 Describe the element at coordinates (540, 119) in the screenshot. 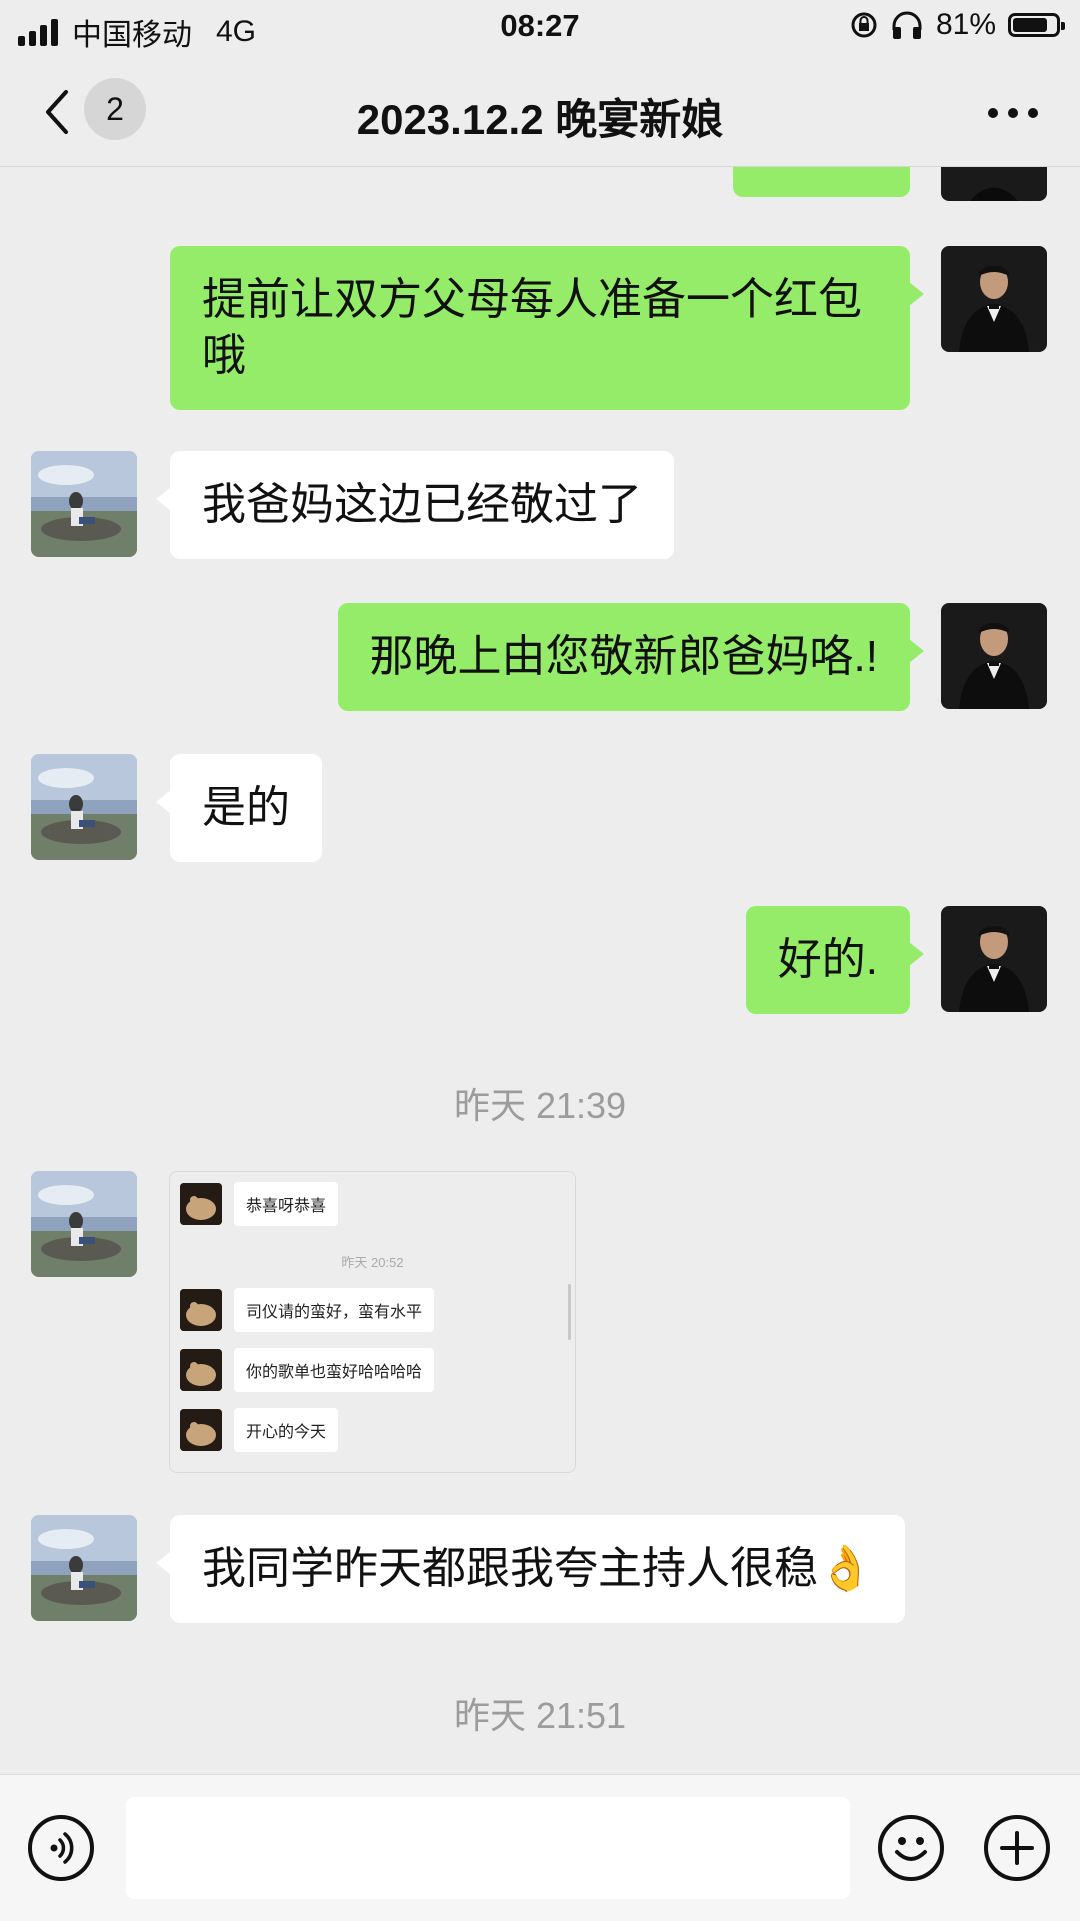

I see `chat-title: 2023.12.2 晚宴新娘` at that location.